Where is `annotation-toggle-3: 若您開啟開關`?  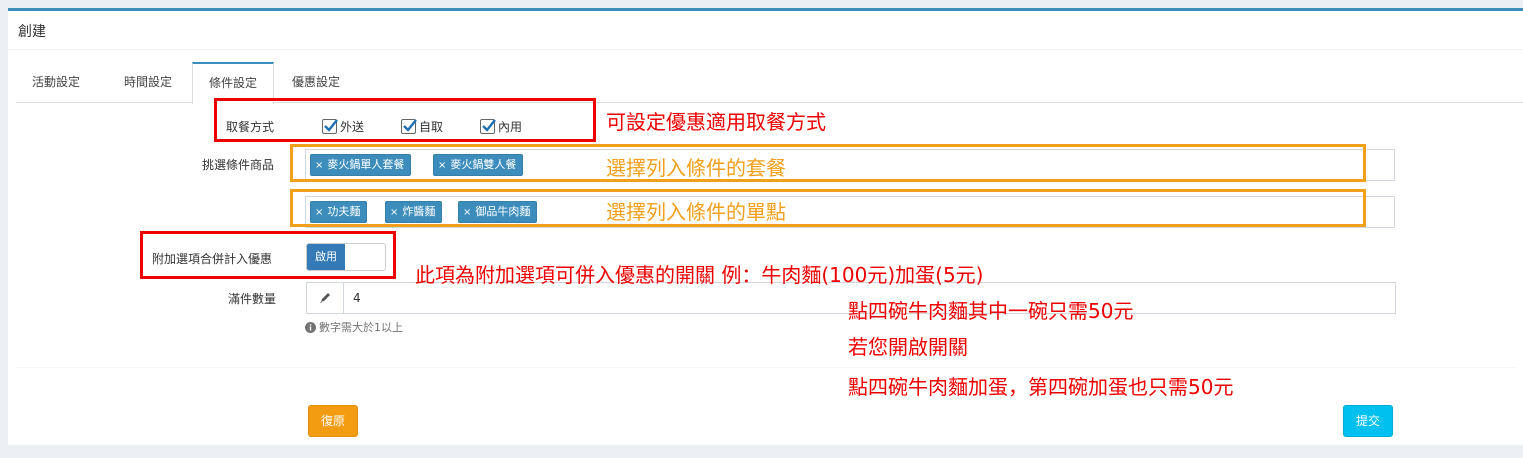 annotation-toggle-3: 若您開啟開關 is located at coordinates (908, 347).